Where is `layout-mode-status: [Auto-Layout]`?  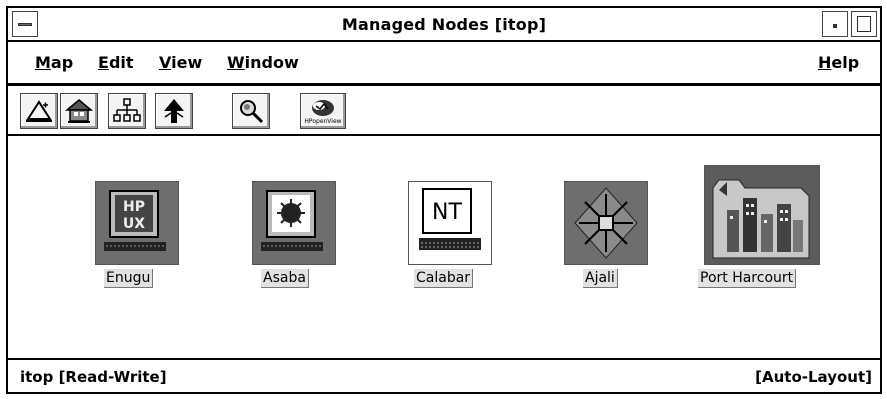
layout-mode-status: [Auto-Layout] is located at coordinates (813, 377).